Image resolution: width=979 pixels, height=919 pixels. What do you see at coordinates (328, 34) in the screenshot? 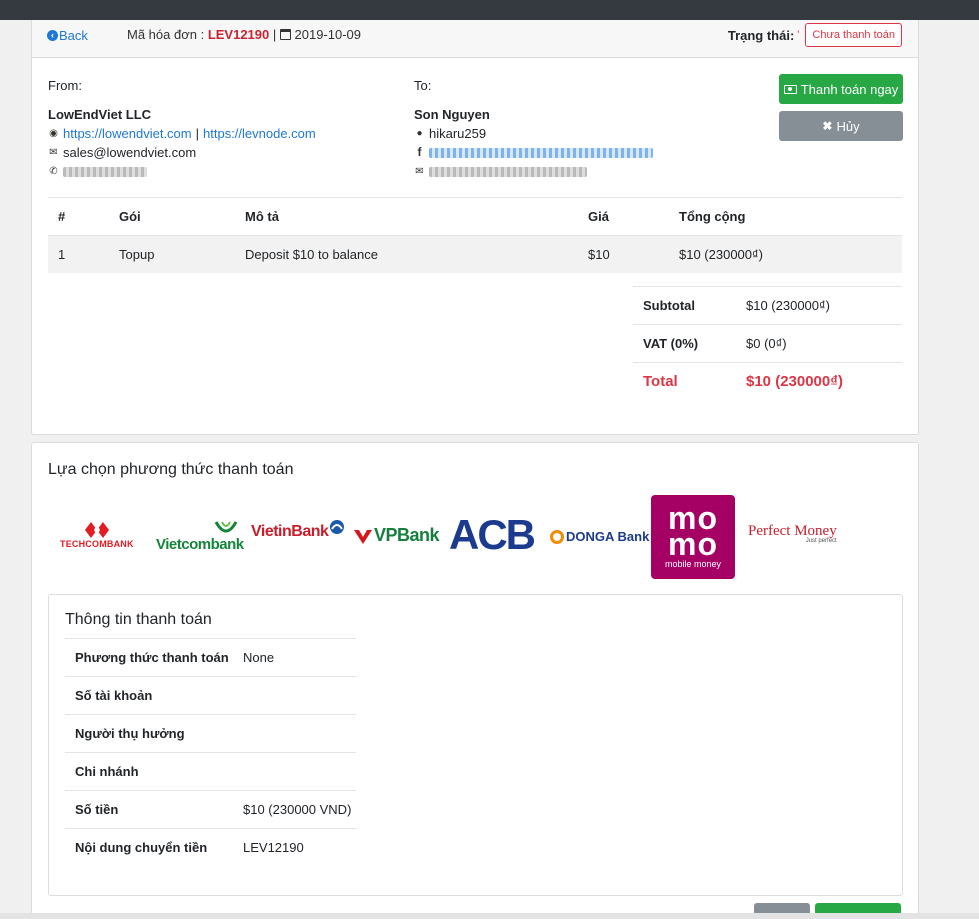
I see `invoice-date: 2019-10-09` at bounding box center [328, 34].